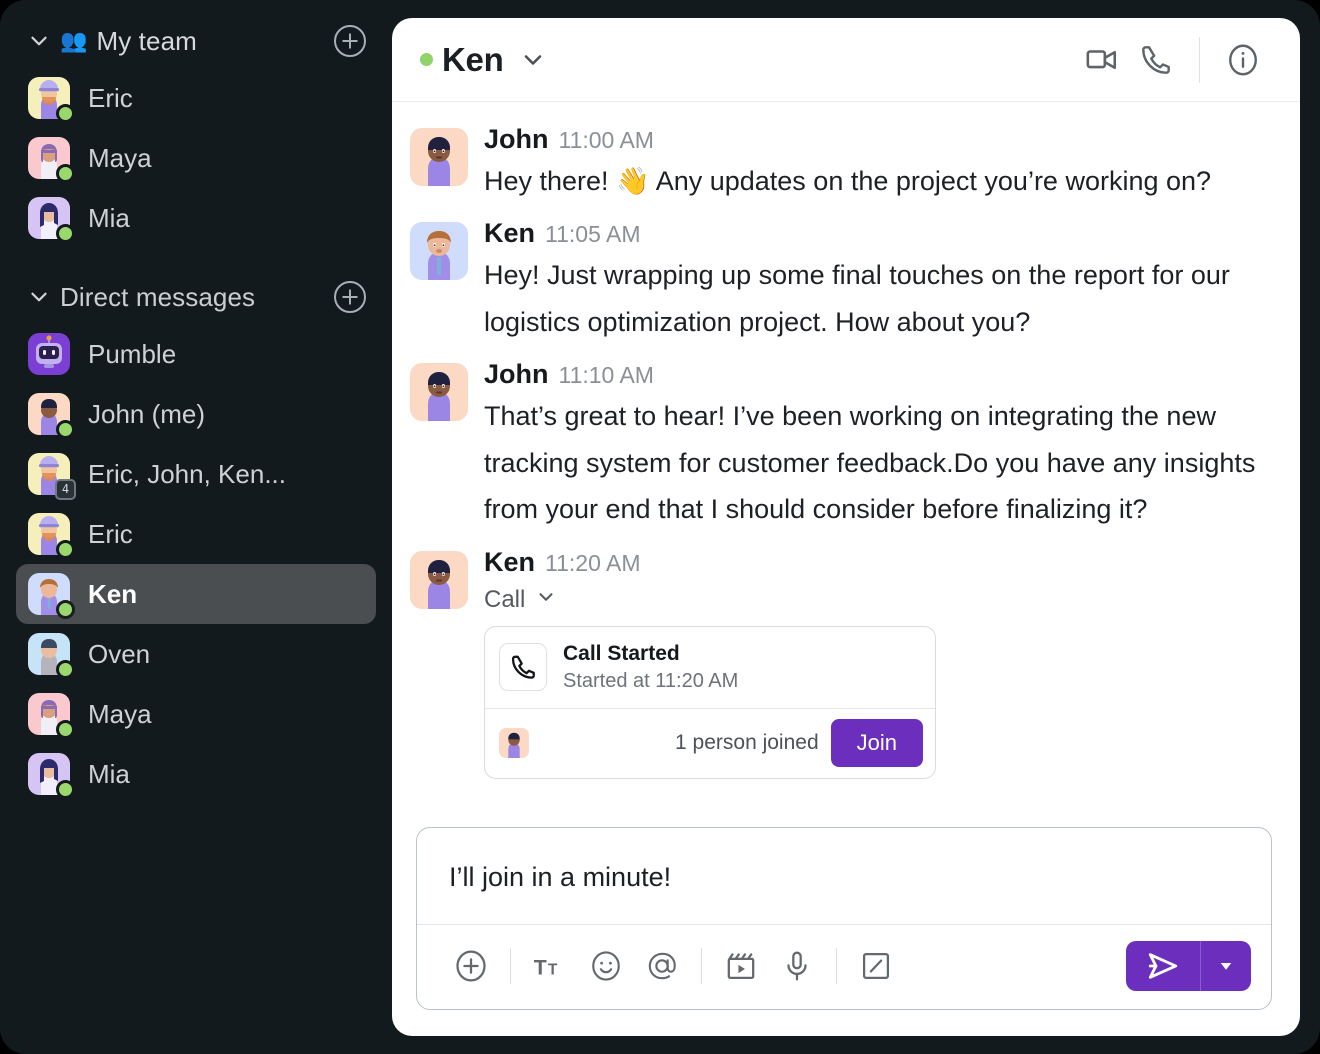  What do you see at coordinates (1156, 60) in the screenshot?
I see `voice-call-icon` at bounding box center [1156, 60].